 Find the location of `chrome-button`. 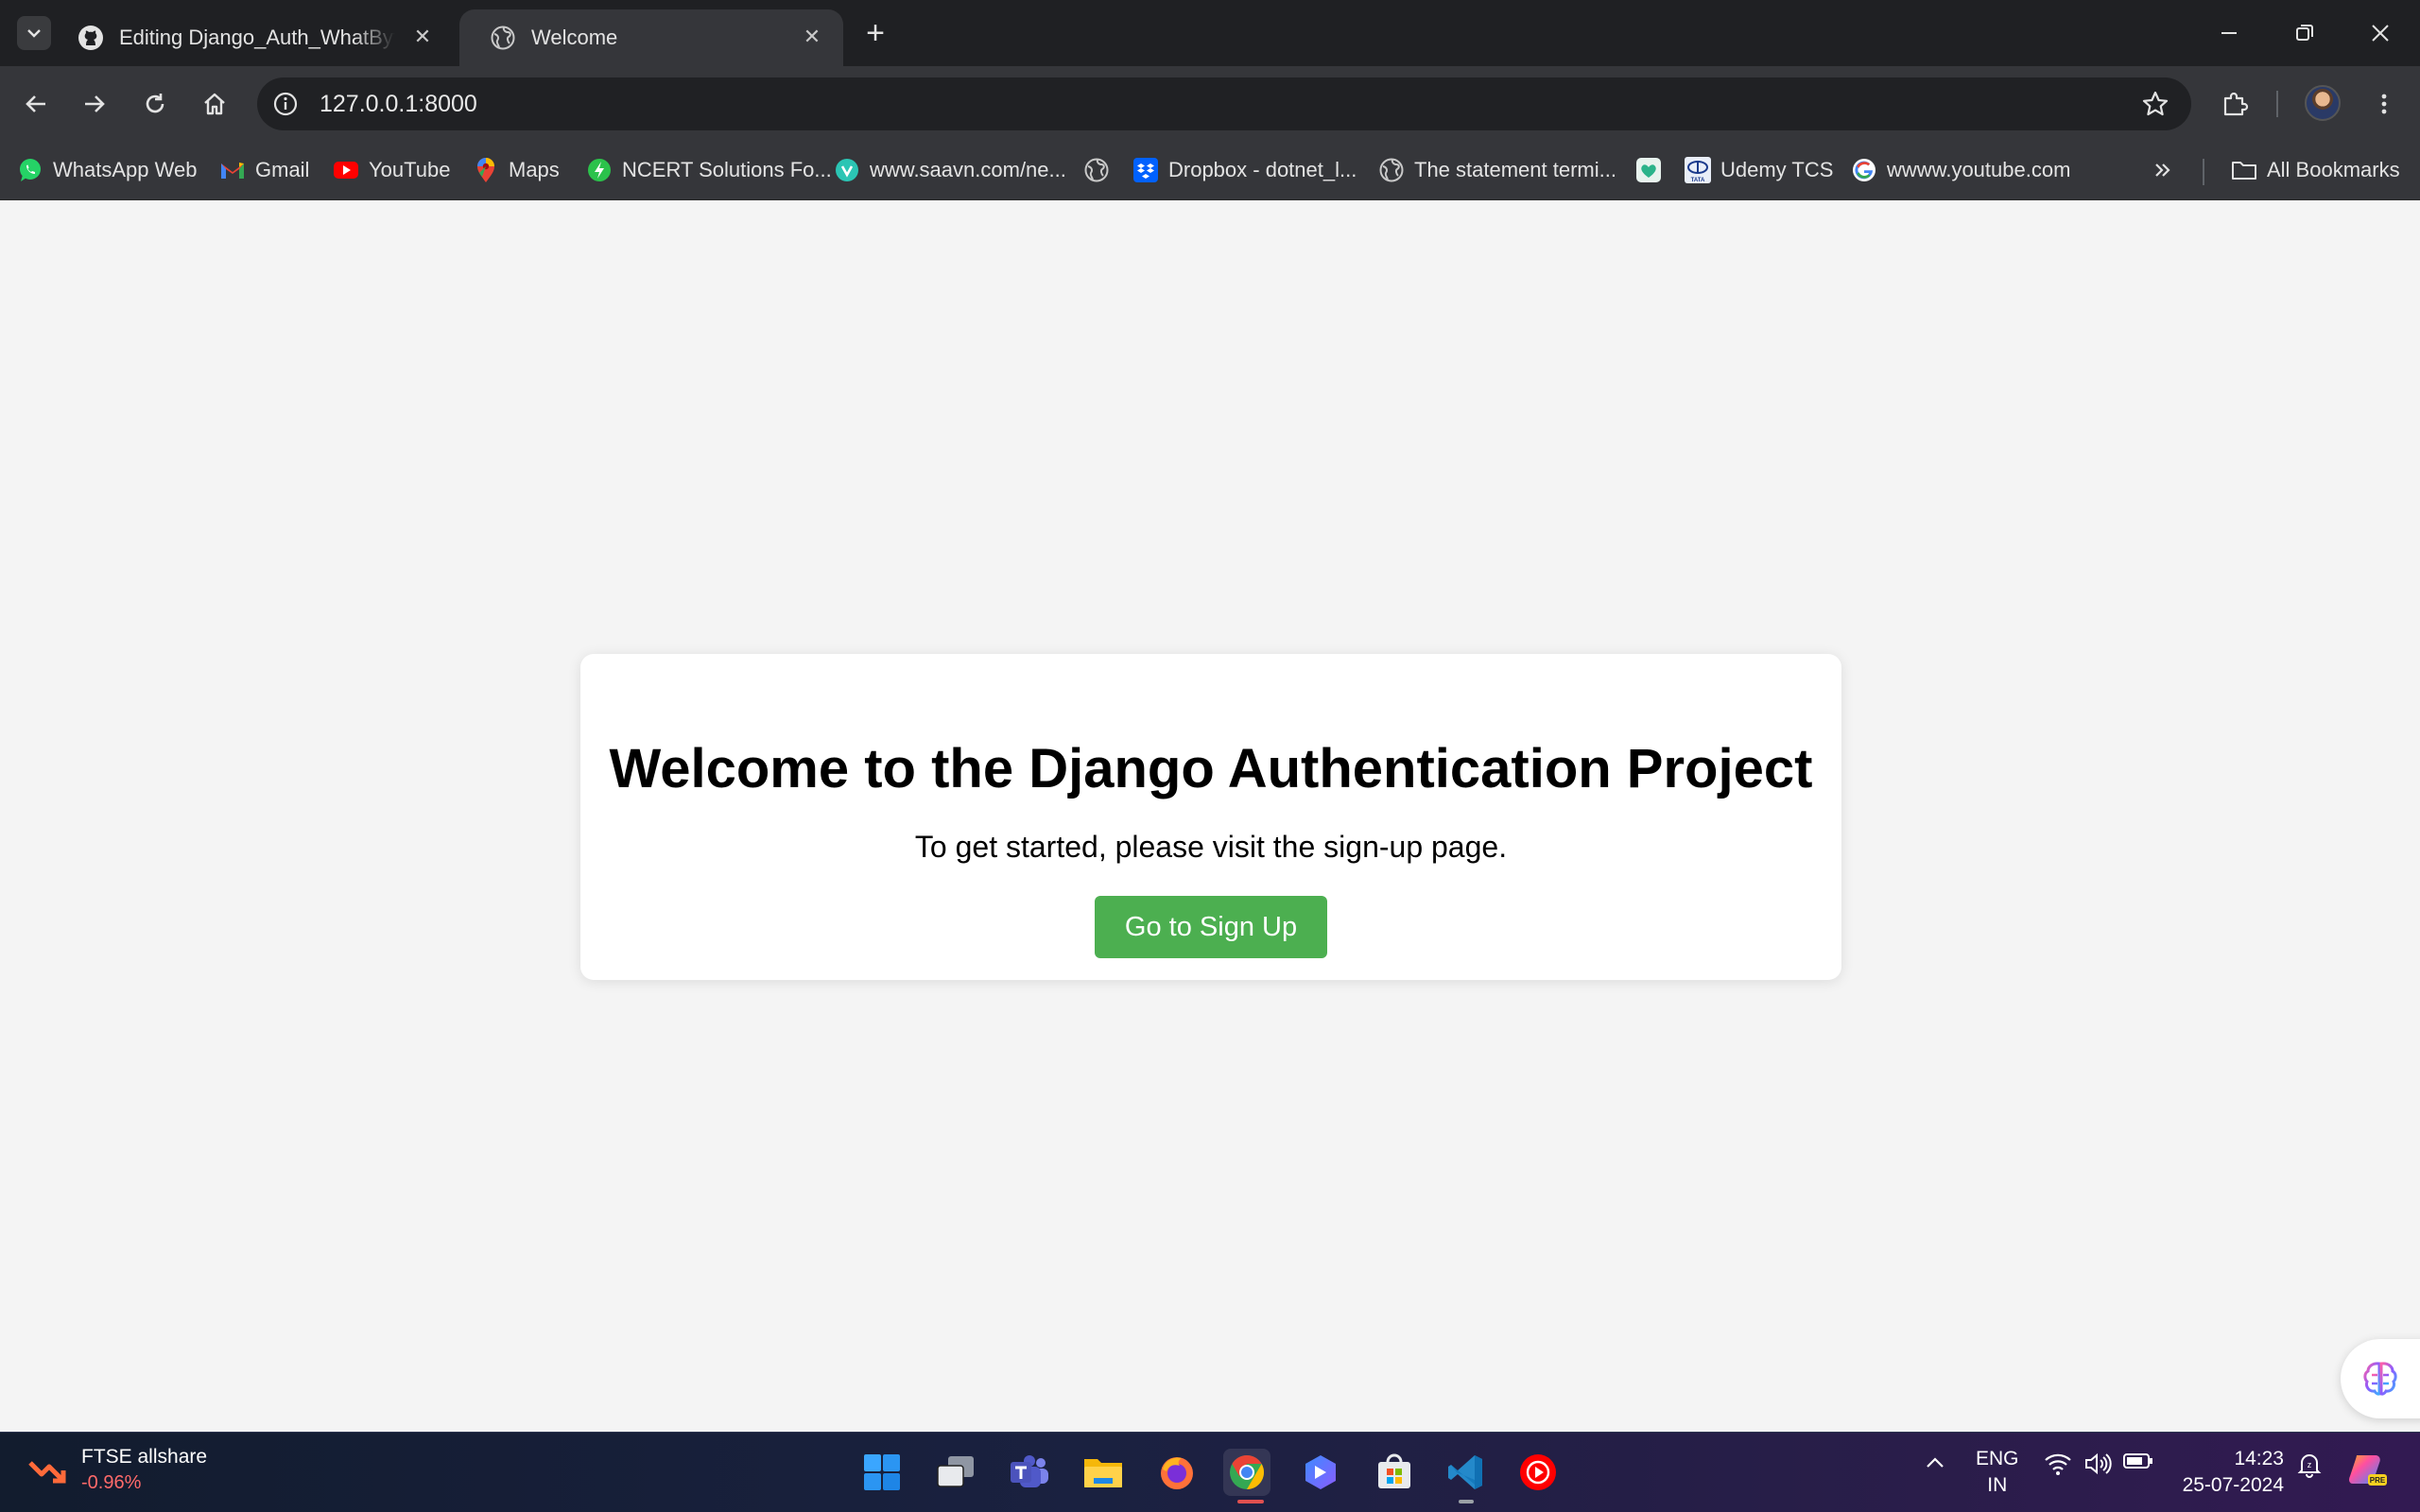

chrome-button is located at coordinates (1246, 1476).